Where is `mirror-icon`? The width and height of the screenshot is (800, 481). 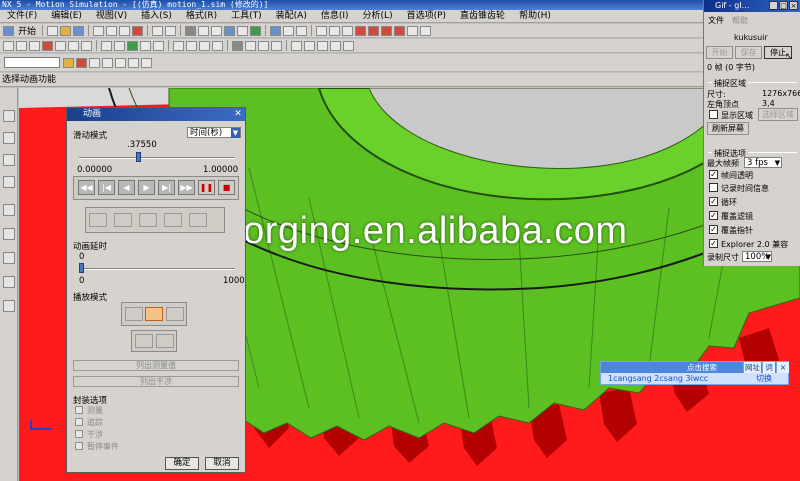 mirror-icon is located at coordinates (158, 45).